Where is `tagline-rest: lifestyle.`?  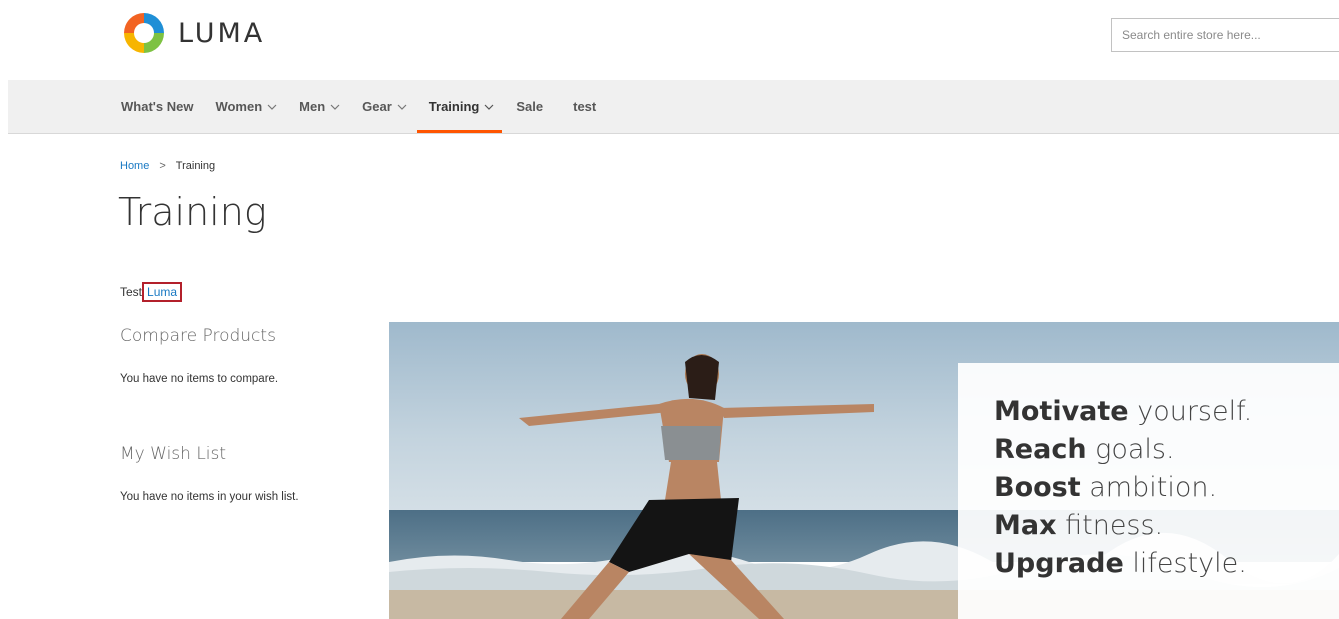
tagline-rest: lifestyle. is located at coordinates (1189, 563).